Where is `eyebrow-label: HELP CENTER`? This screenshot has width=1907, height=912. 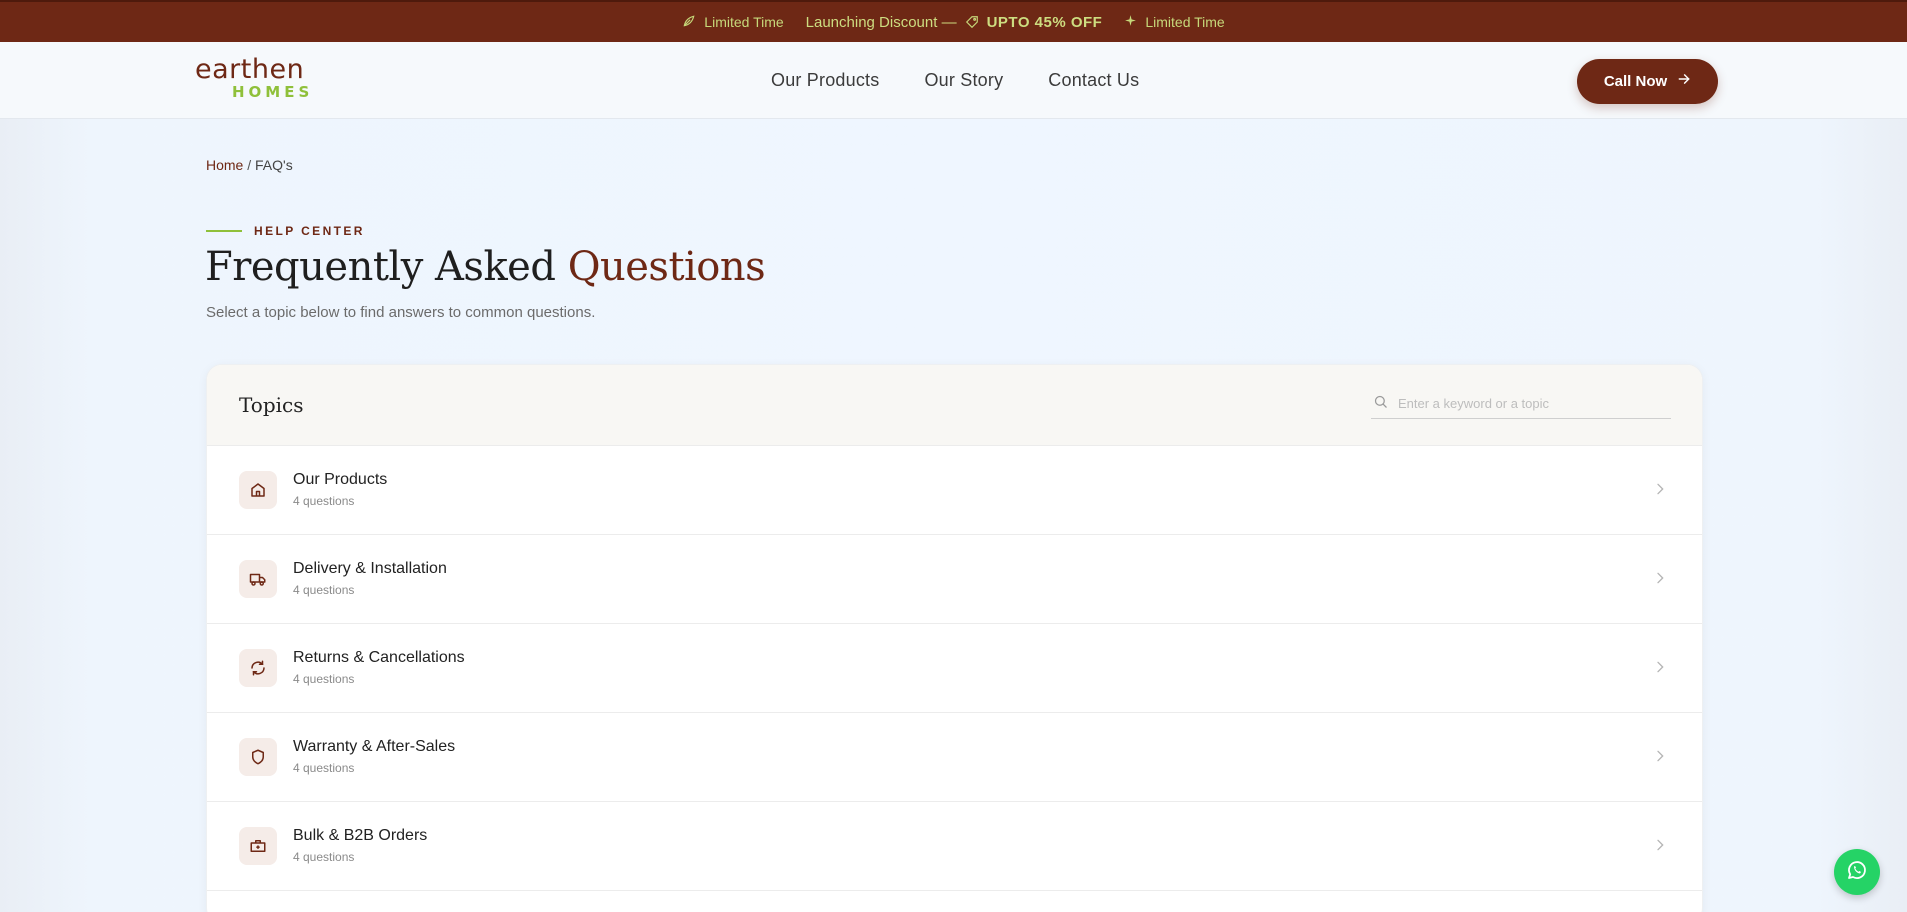
eyebrow-label: HELP CENTER is located at coordinates (309, 231).